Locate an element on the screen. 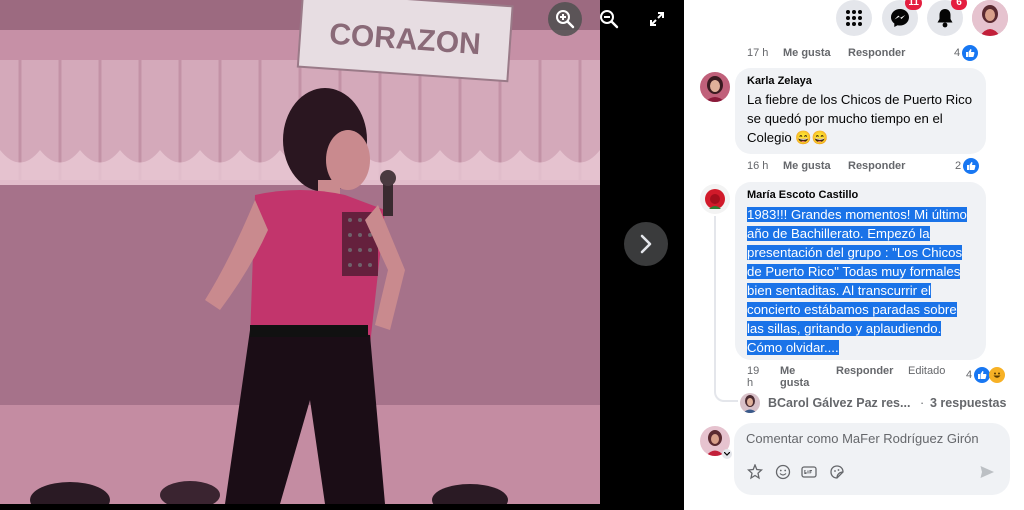  menu-button is located at coordinates (854, 18).